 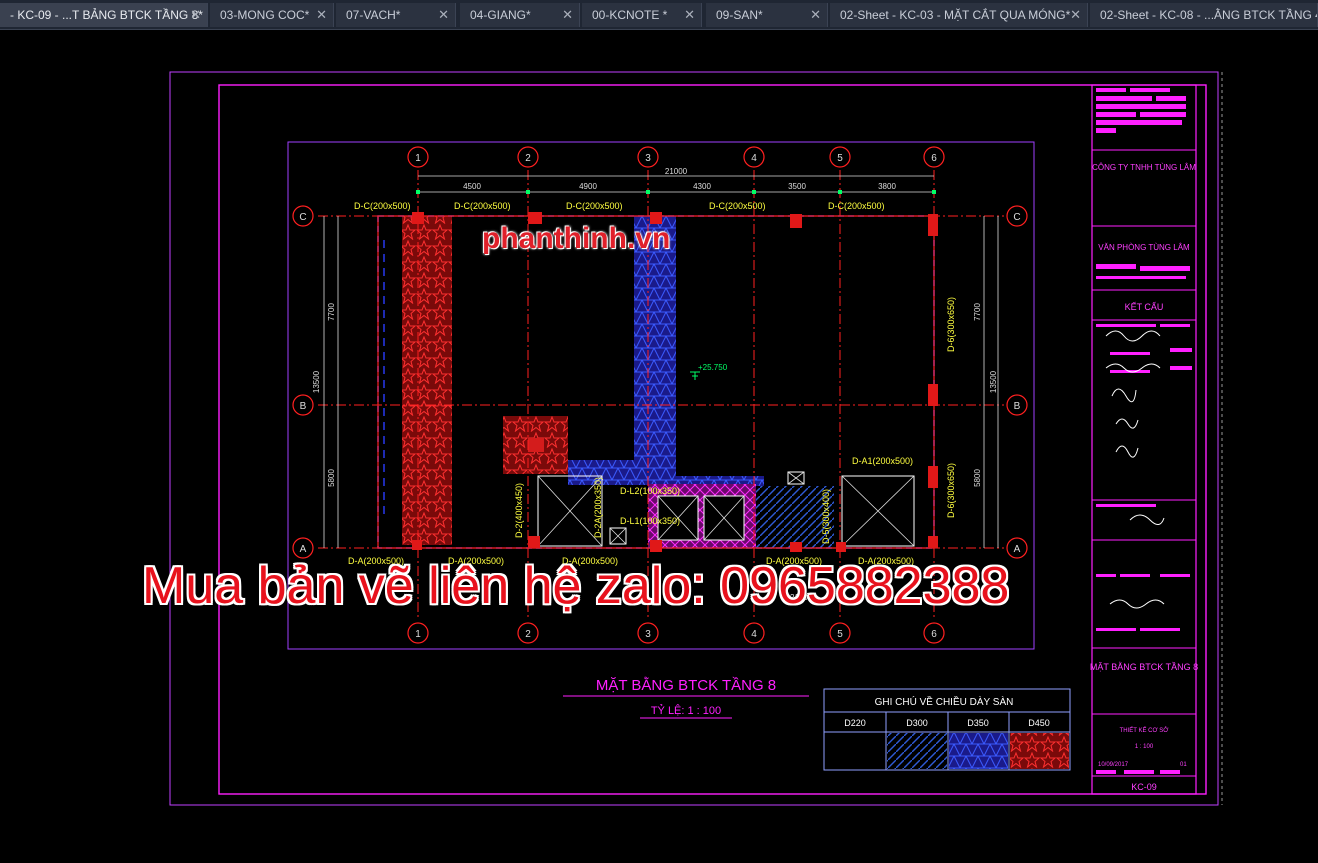 What do you see at coordinates (1144, 167) in the screenshot?
I see `company-name: CÔNG TY TNHH TÙNG LÂM` at bounding box center [1144, 167].